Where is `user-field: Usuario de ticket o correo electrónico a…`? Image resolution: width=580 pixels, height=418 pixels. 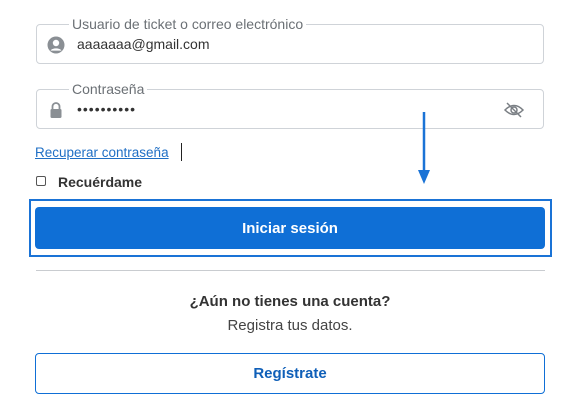
user-field: Usuario de ticket o correo electrónico a… is located at coordinates (290, 40).